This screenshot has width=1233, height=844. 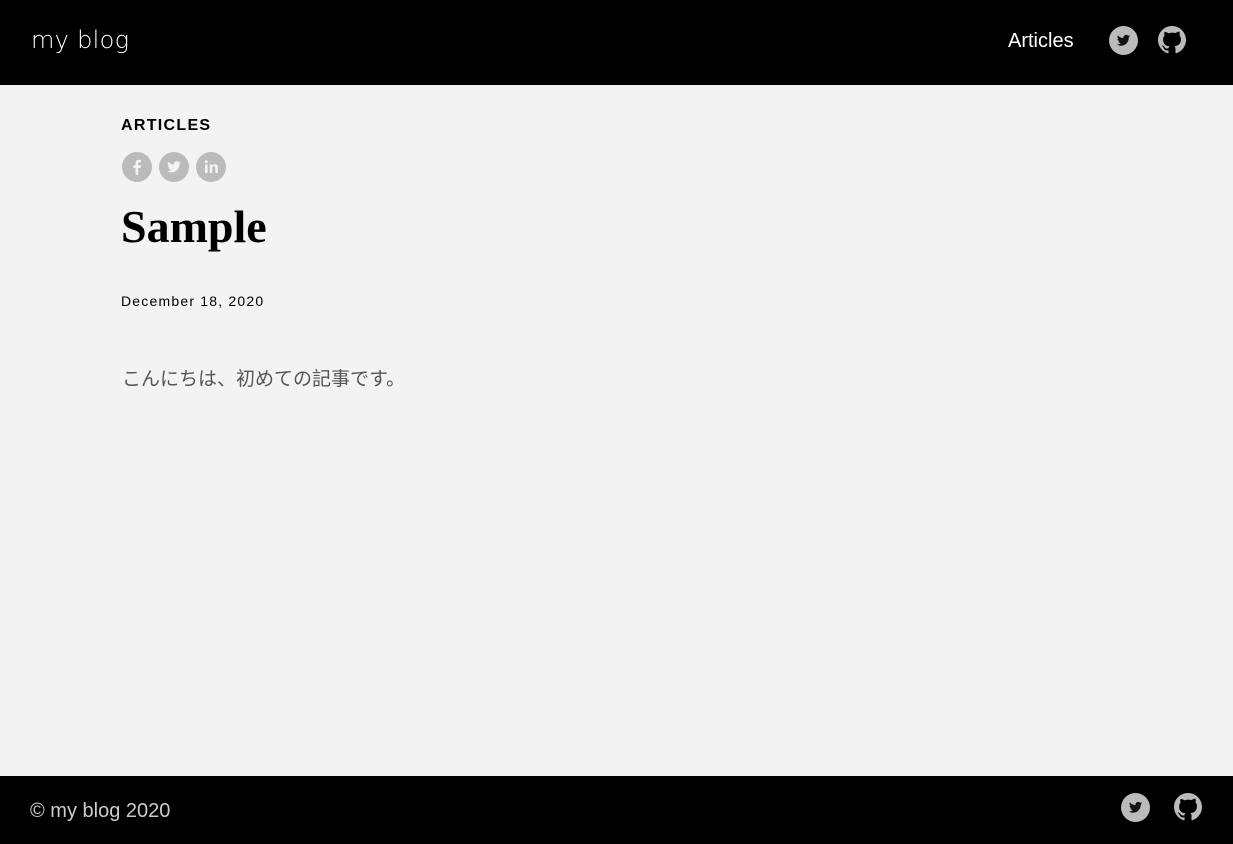 I want to click on site-header: my blog Articles, so click(x=616, y=42).